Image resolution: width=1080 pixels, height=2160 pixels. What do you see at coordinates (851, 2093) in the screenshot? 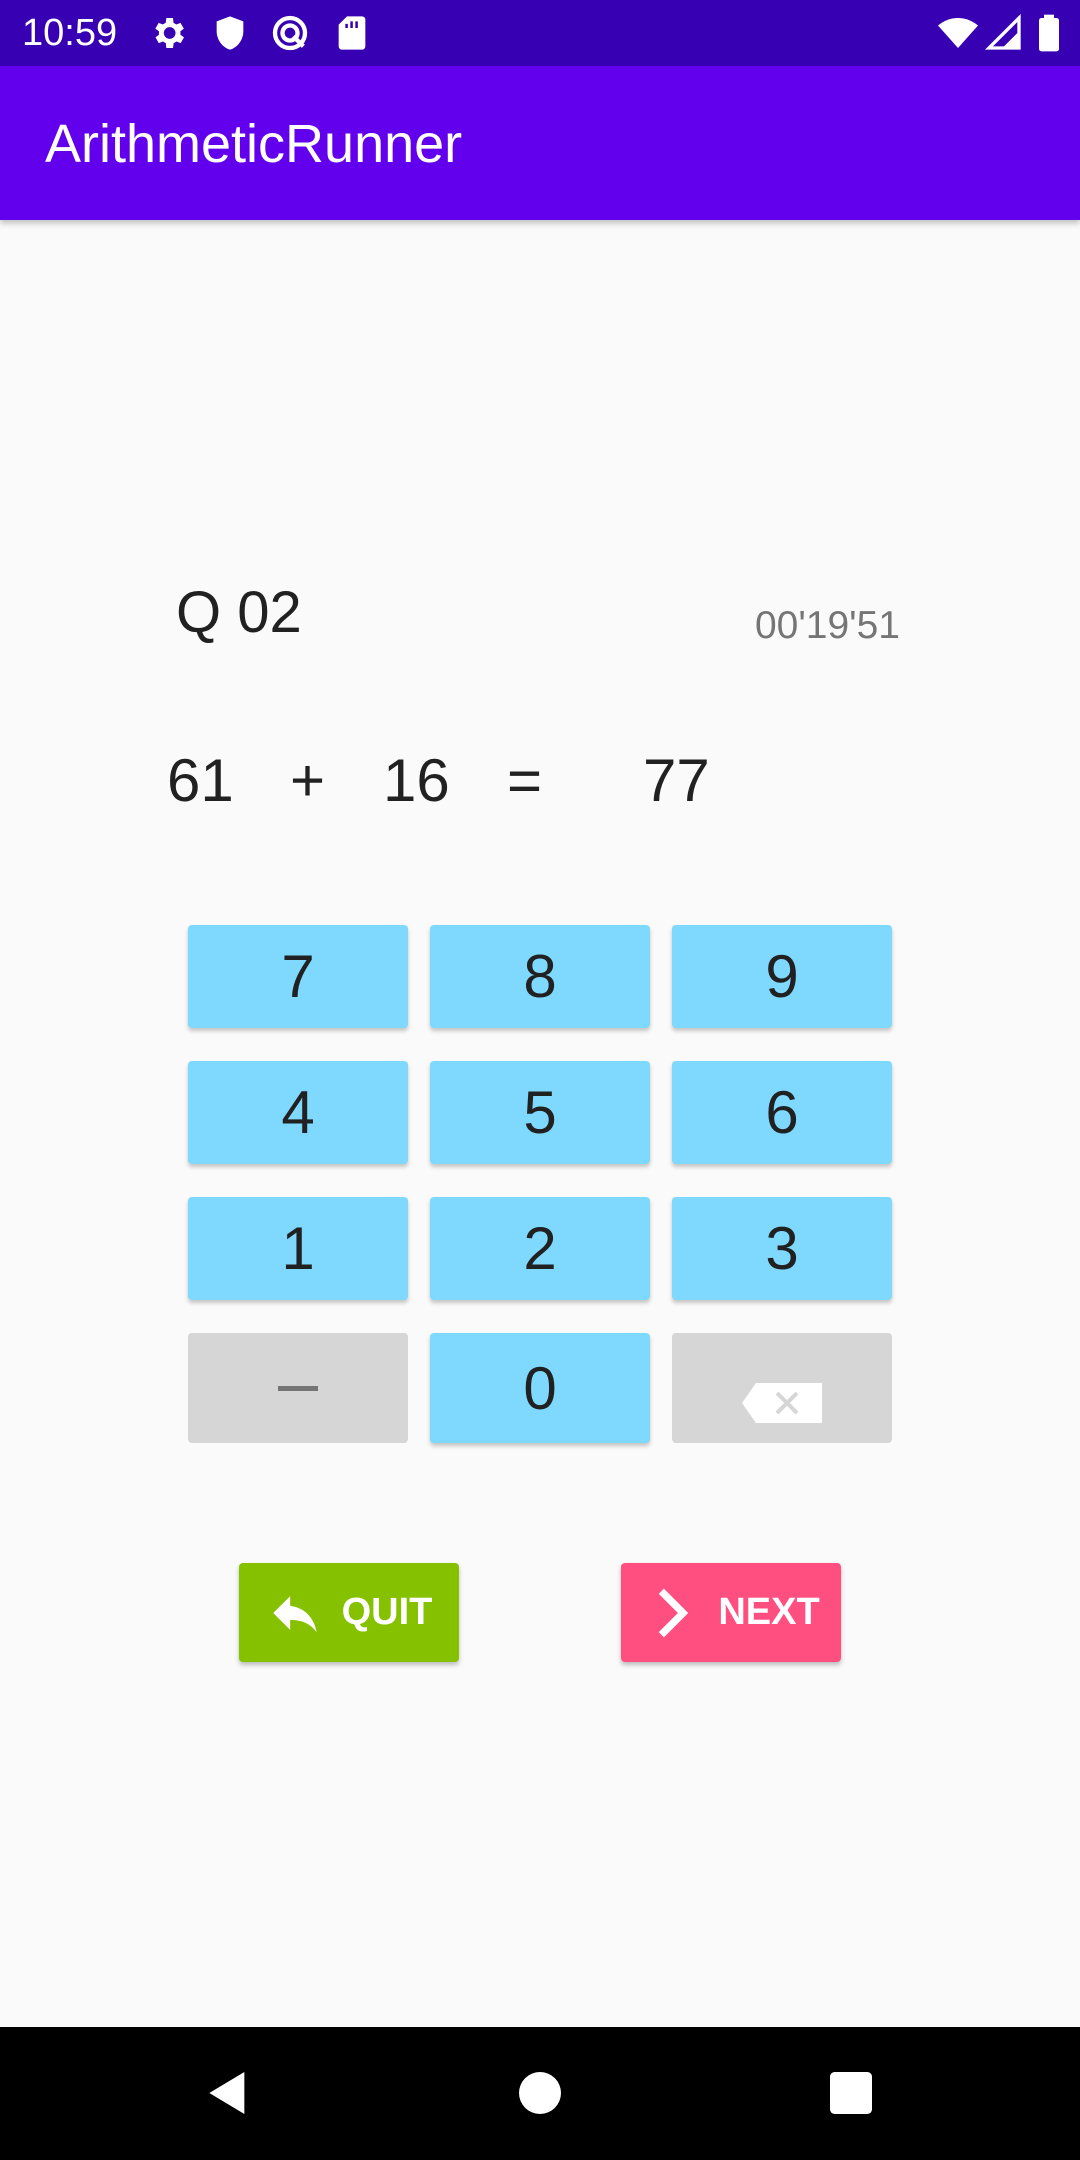
I see `recents-icon` at bounding box center [851, 2093].